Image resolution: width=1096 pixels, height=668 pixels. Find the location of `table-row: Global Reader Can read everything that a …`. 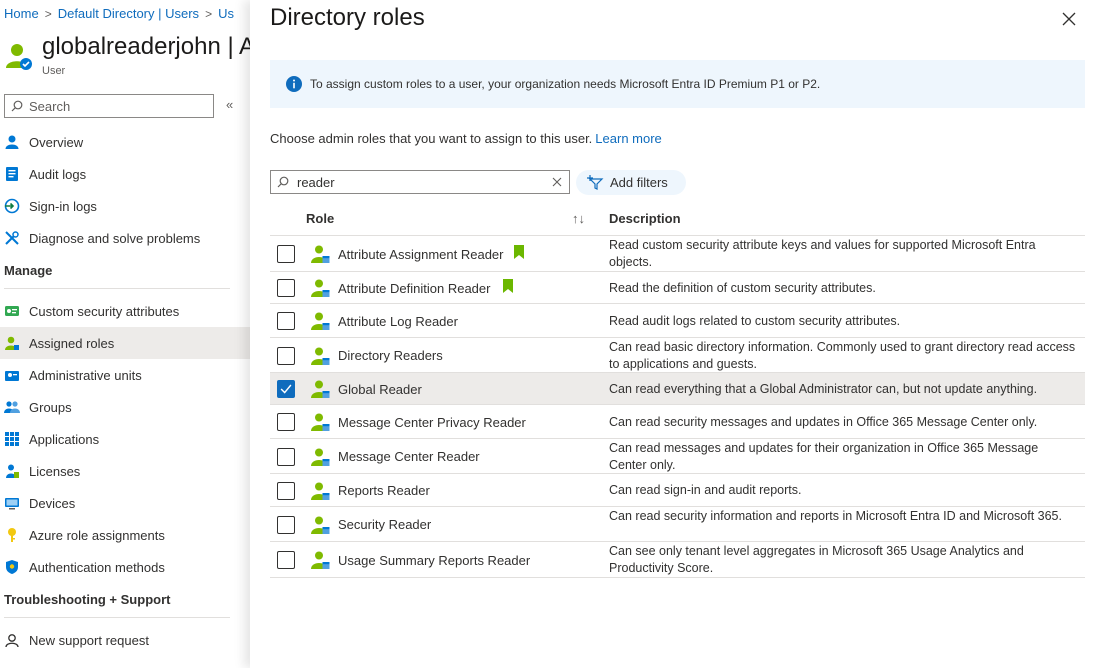

table-row: Global Reader Can read everything that a … is located at coordinates (677, 389).